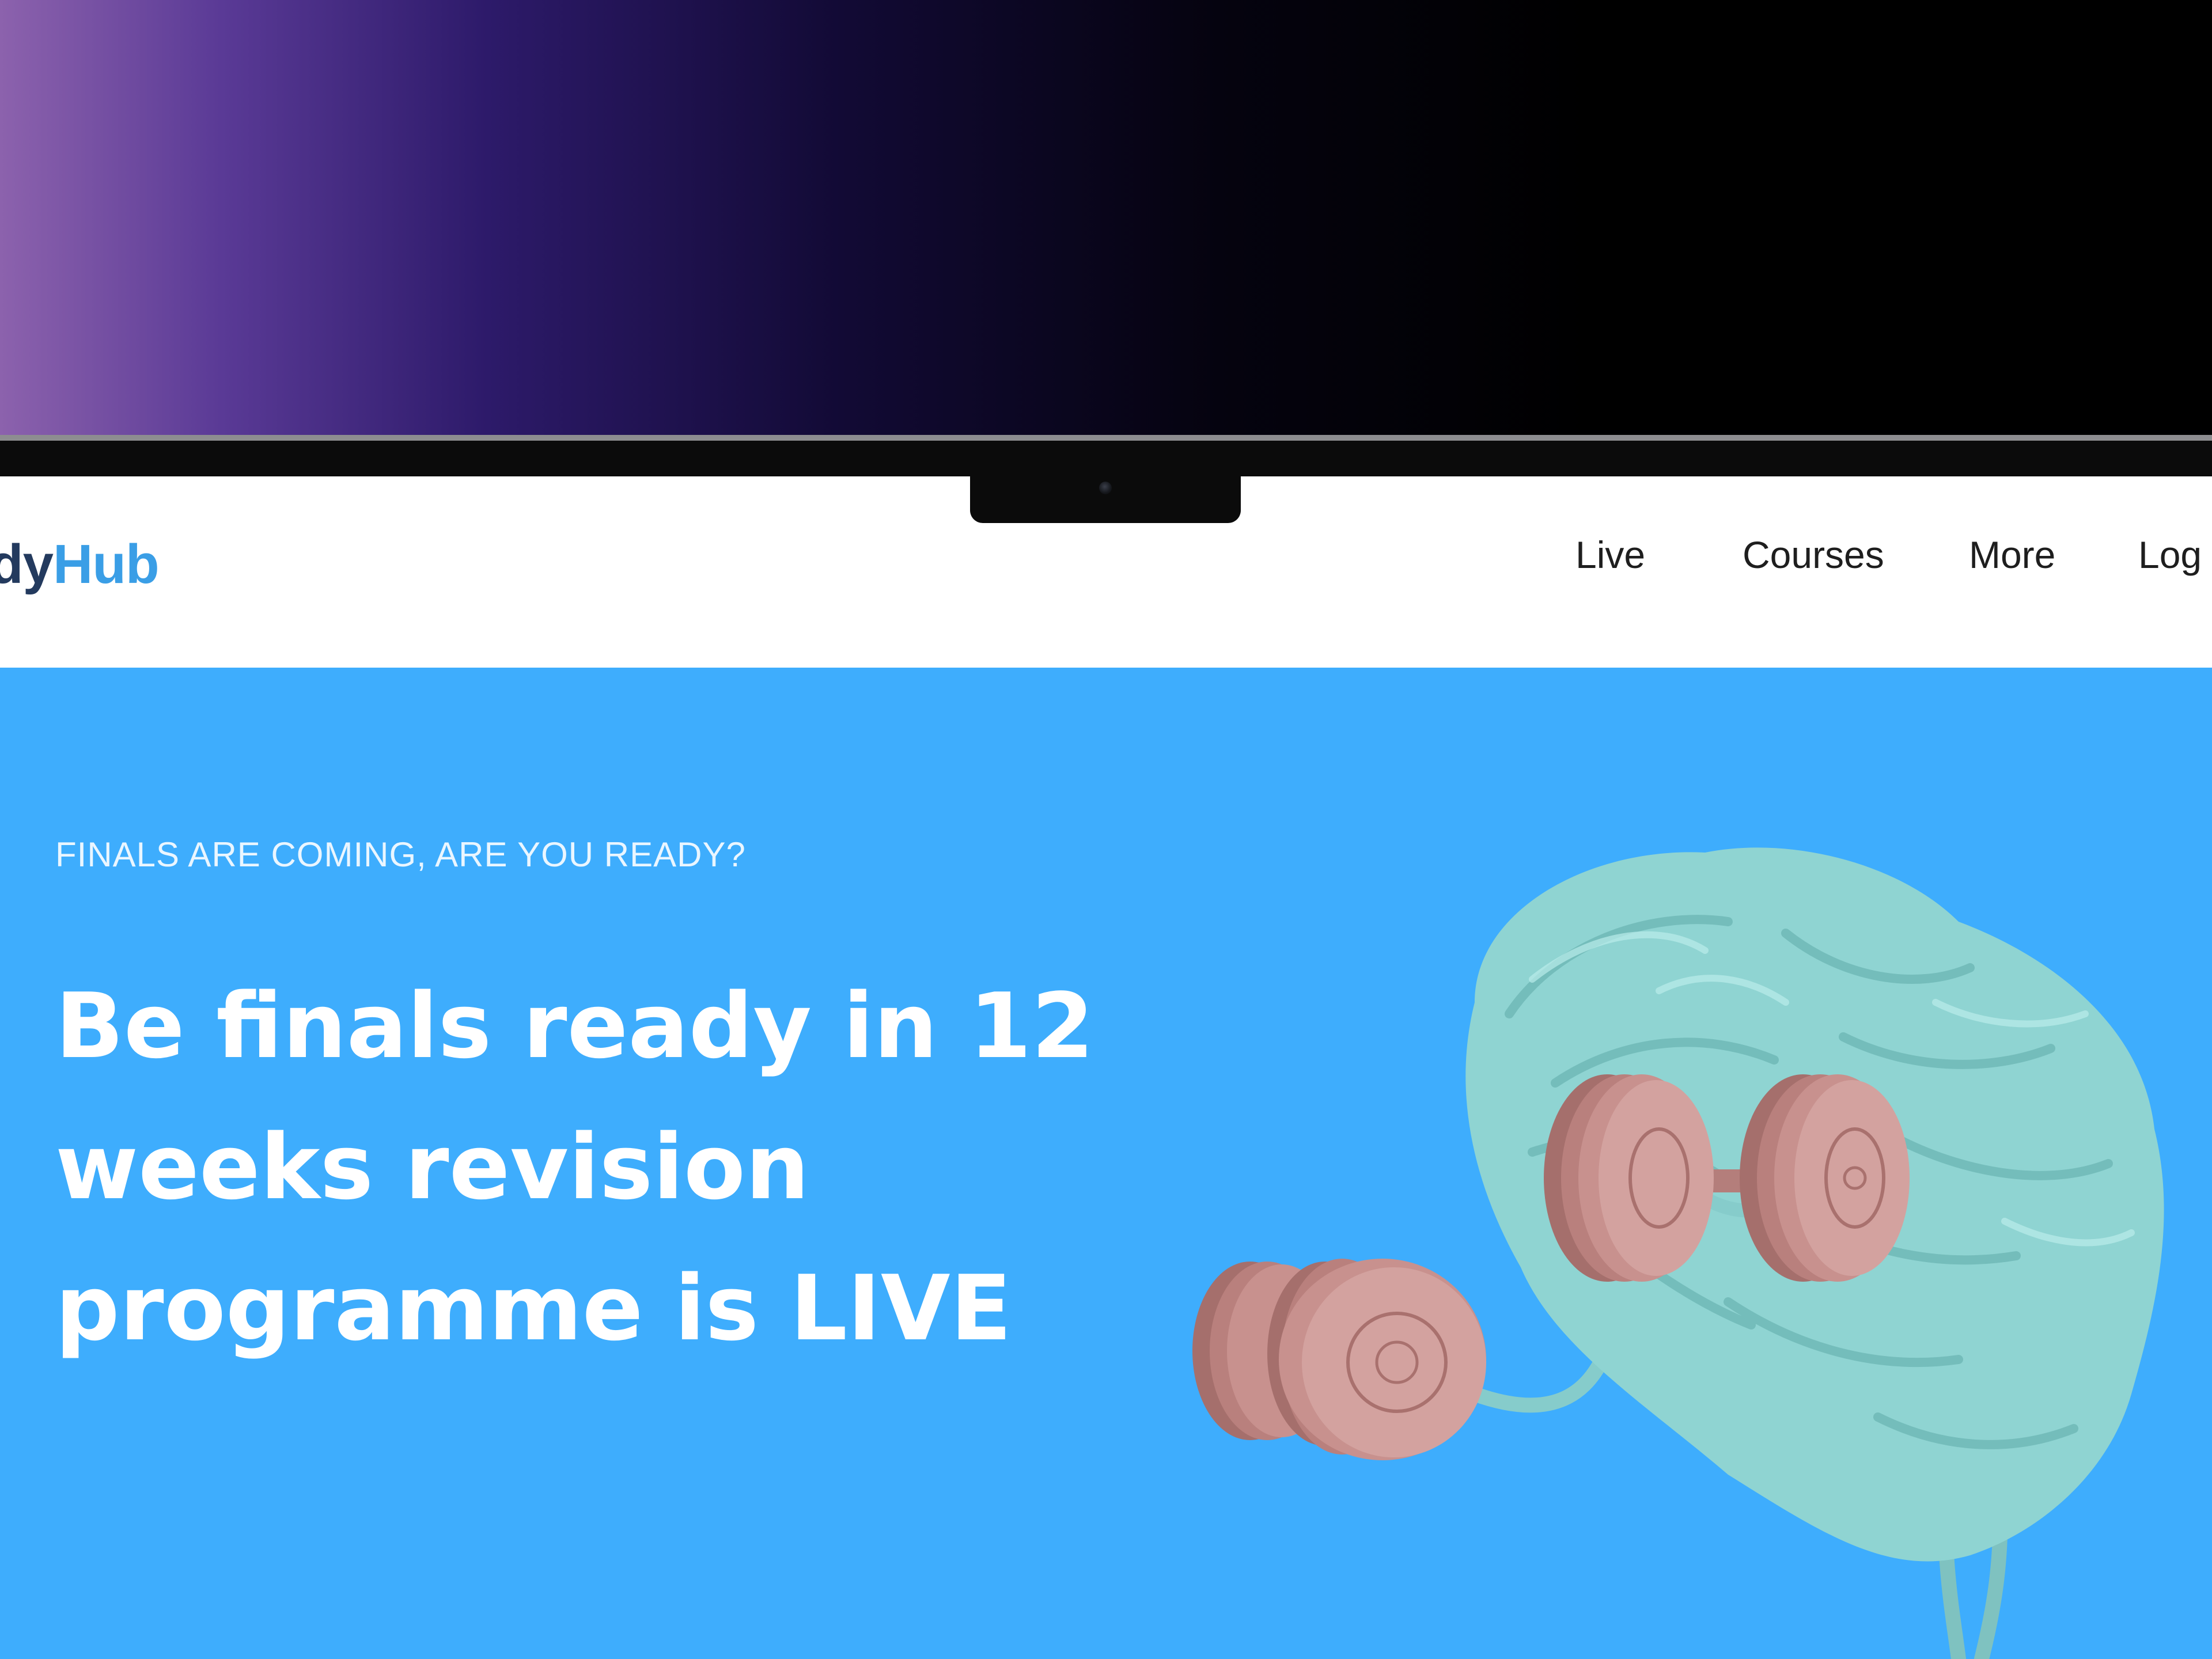 This screenshot has height=1659, width=2212. Describe the element at coordinates (2170, 555) in the screenshot. I see `nav-link-login: Log` at that location.